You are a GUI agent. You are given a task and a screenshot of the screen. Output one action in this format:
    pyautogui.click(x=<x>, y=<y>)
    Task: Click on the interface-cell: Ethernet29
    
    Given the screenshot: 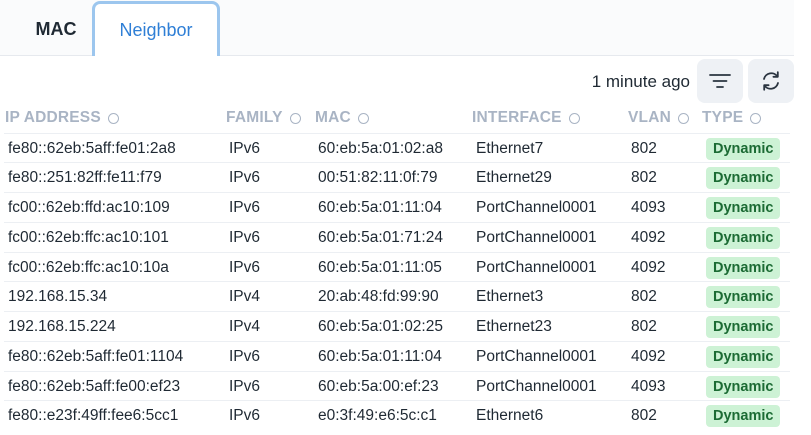 What is the action you would take?
    pyautogui.click(x=514, y=177)
    